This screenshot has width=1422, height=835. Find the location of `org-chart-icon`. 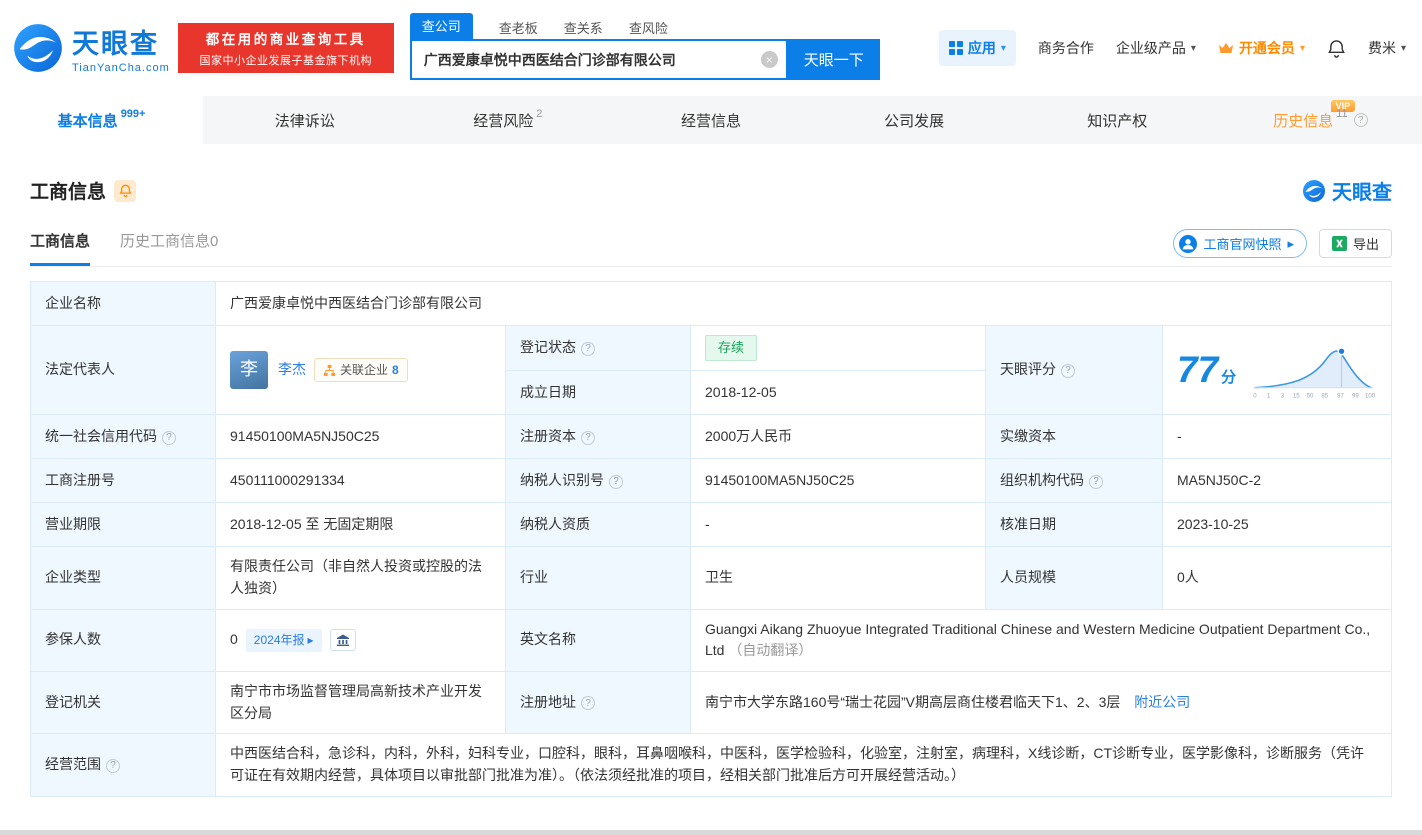

org-chart-icon is located at coordinates (329, 370).